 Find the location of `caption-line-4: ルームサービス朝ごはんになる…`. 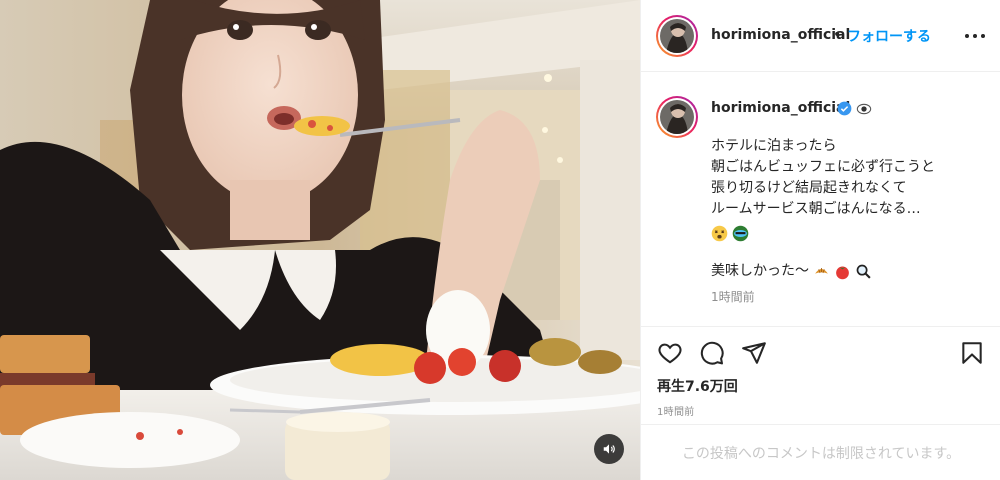

caption-line-4: ルームサービス朝ごはんになる… is located at coordinates (816, 209).